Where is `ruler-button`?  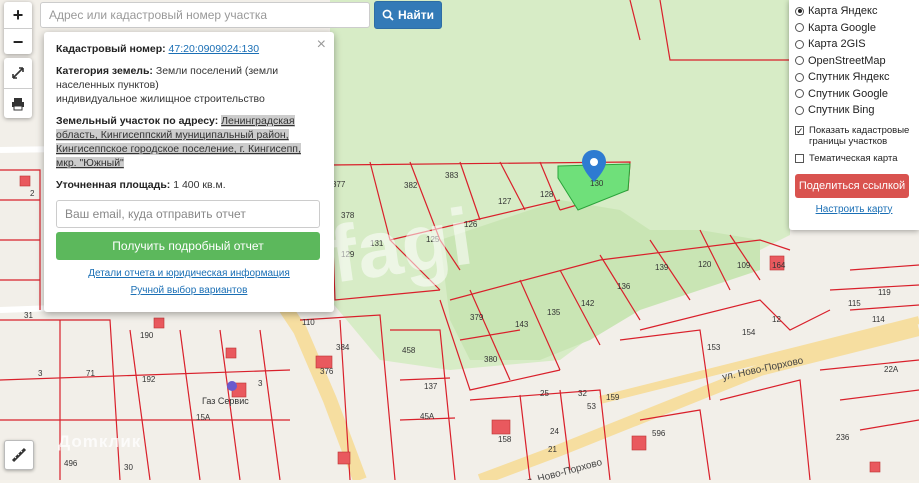 ruler-button is located at coordinates (19, 455).